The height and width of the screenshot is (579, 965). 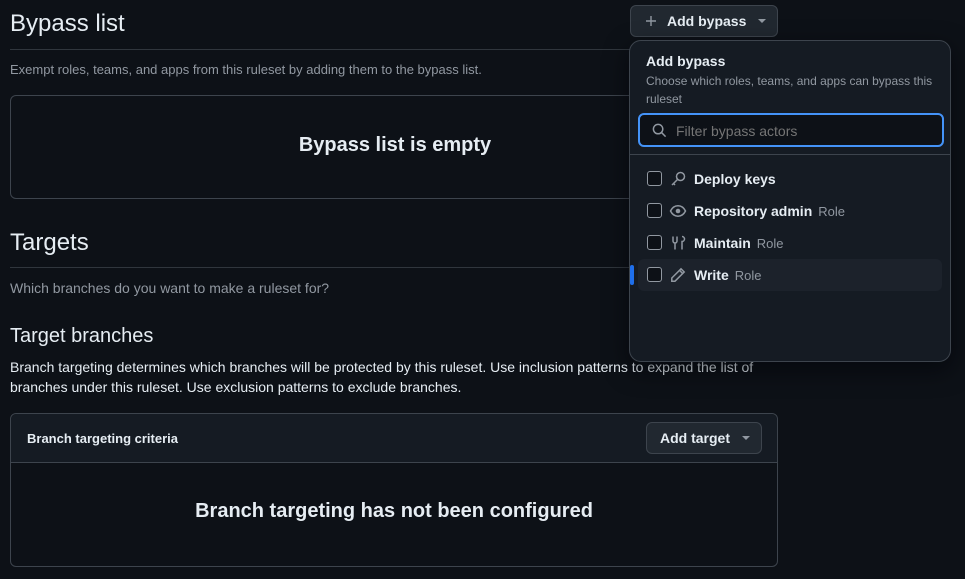 What do you see at coordinates (330, 147) in the screenshot?
I see `bypass-empty-box: Bypass list is empty` at bounding box center [330, 147].